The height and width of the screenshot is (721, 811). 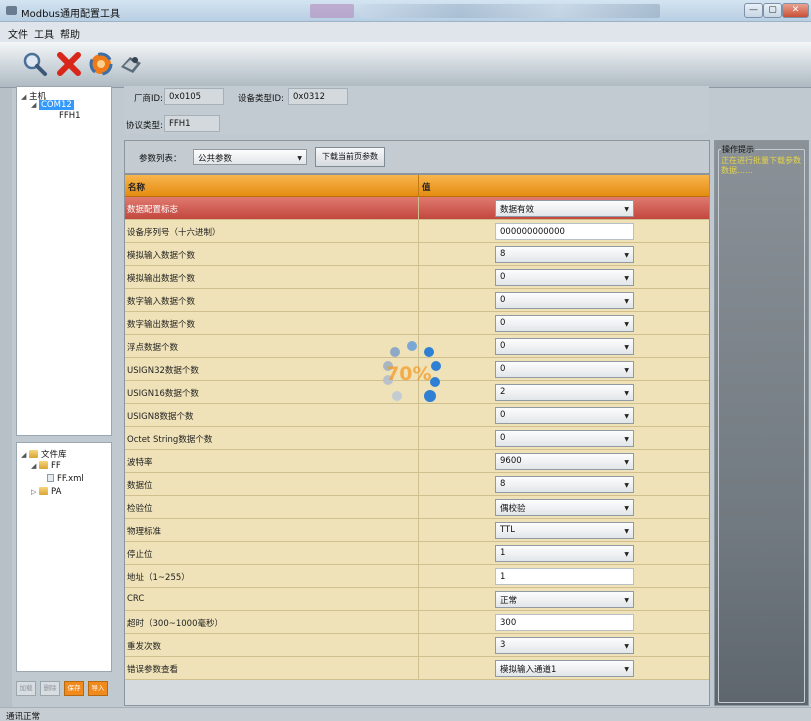 What do you see at coordinates (69, 64) in the screenshot?
I see `delete-icon` at bounding box center [69, 64].